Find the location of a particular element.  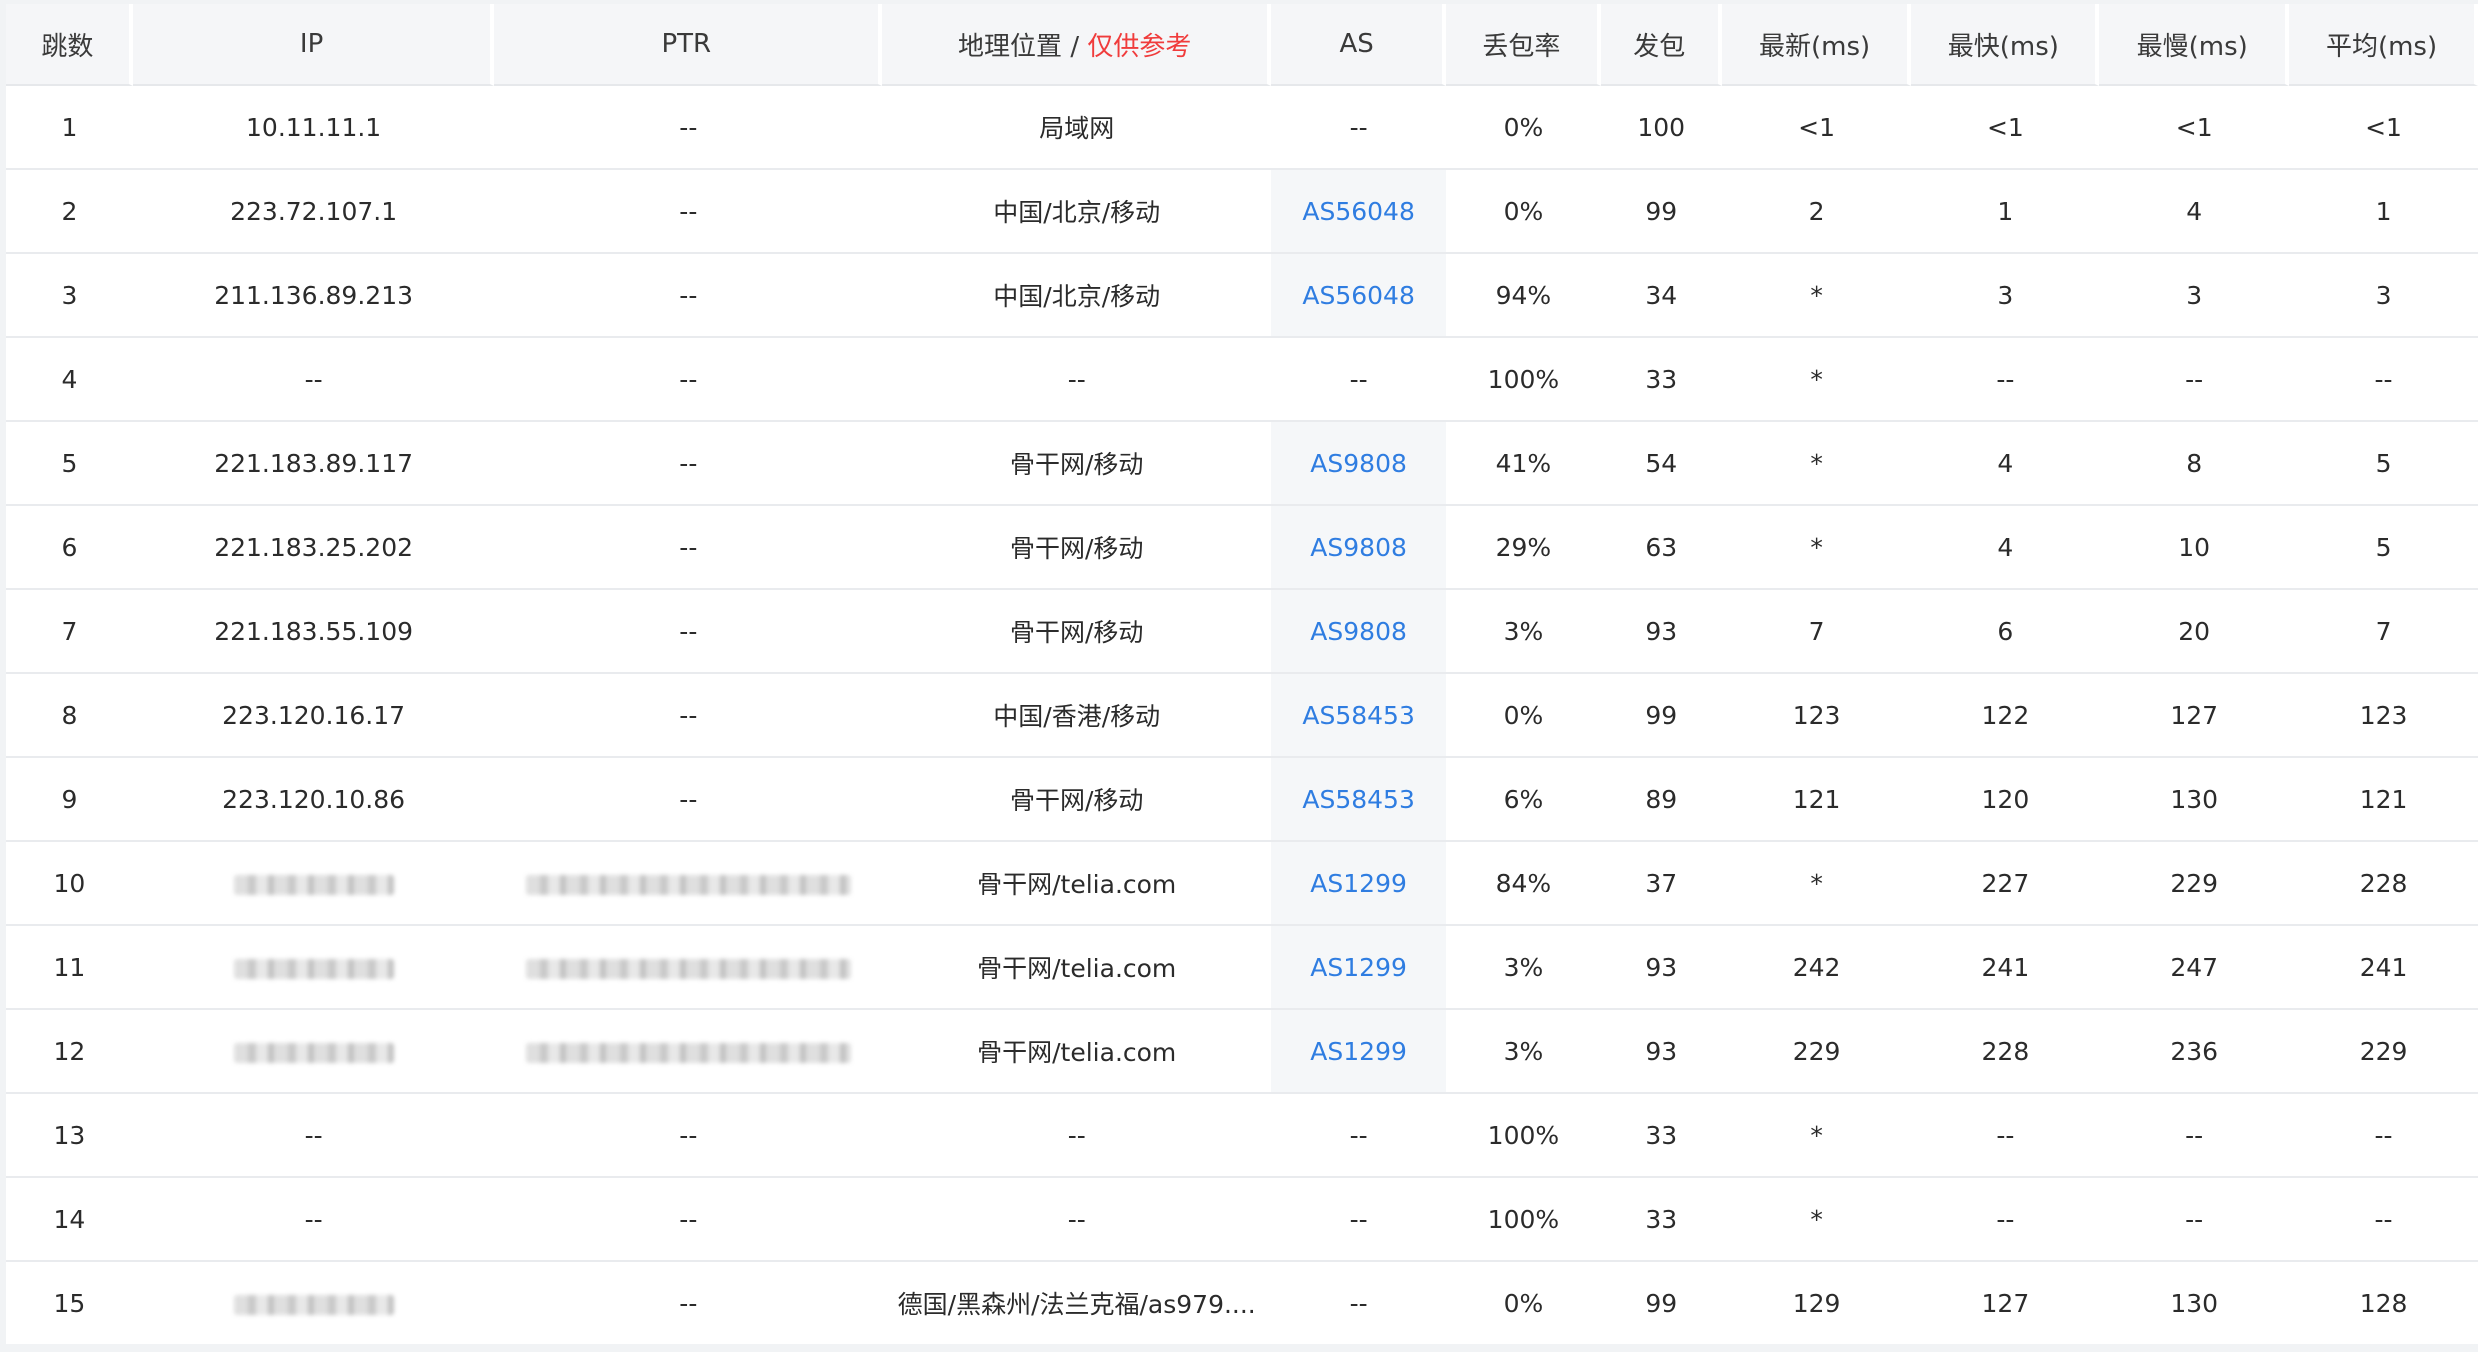

cell-geo: -- is located at coordinates (1077, 1220).